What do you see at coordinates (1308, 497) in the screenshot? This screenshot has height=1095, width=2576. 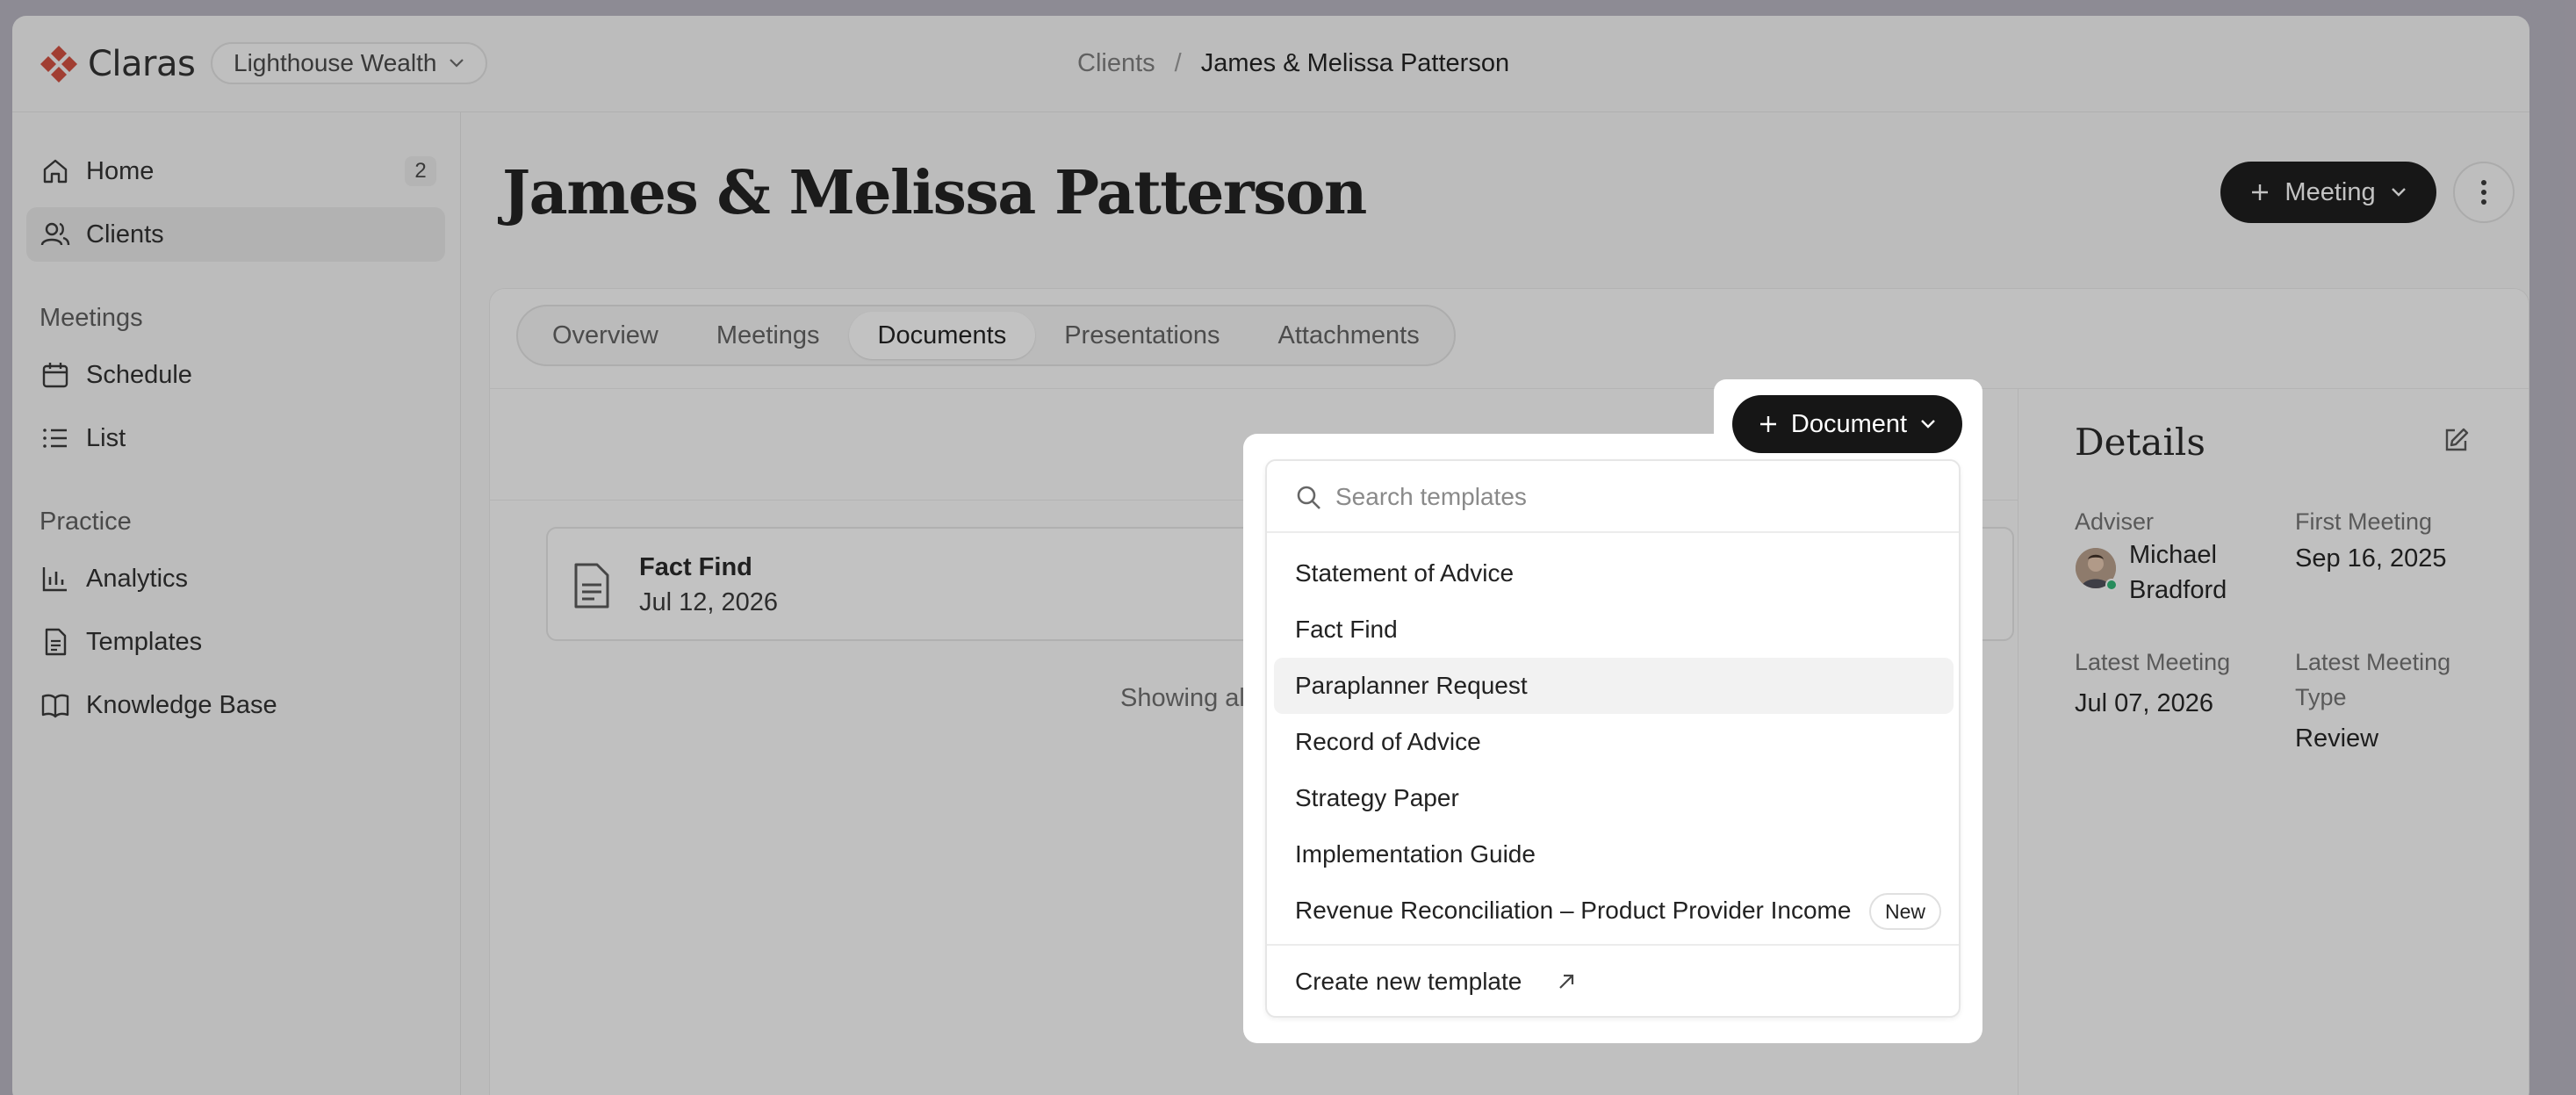 I see `search-icon` at bounding box center [1308, 497].